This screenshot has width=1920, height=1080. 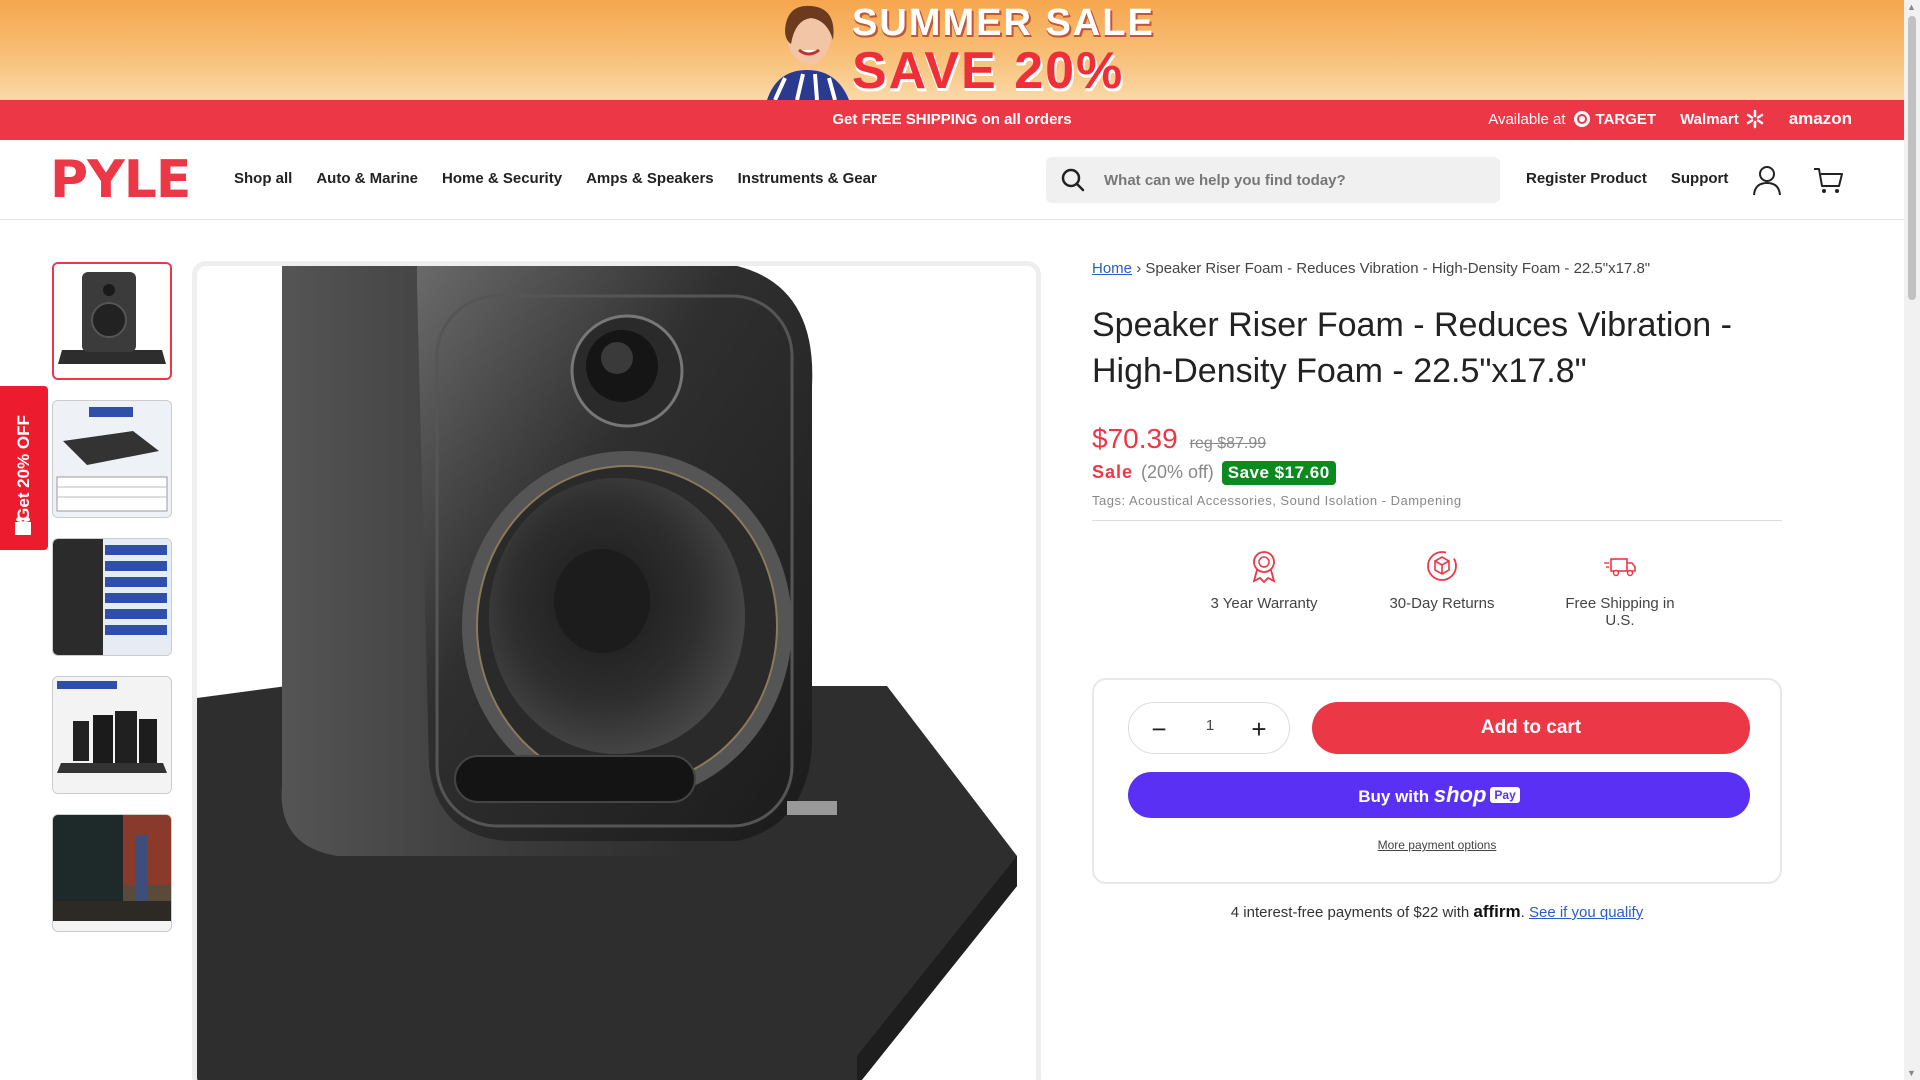 What do you see at coordinates (1527, 119) in the screenshot?
I see `available-at-label: Available at` at bounding box center [1527, 119].